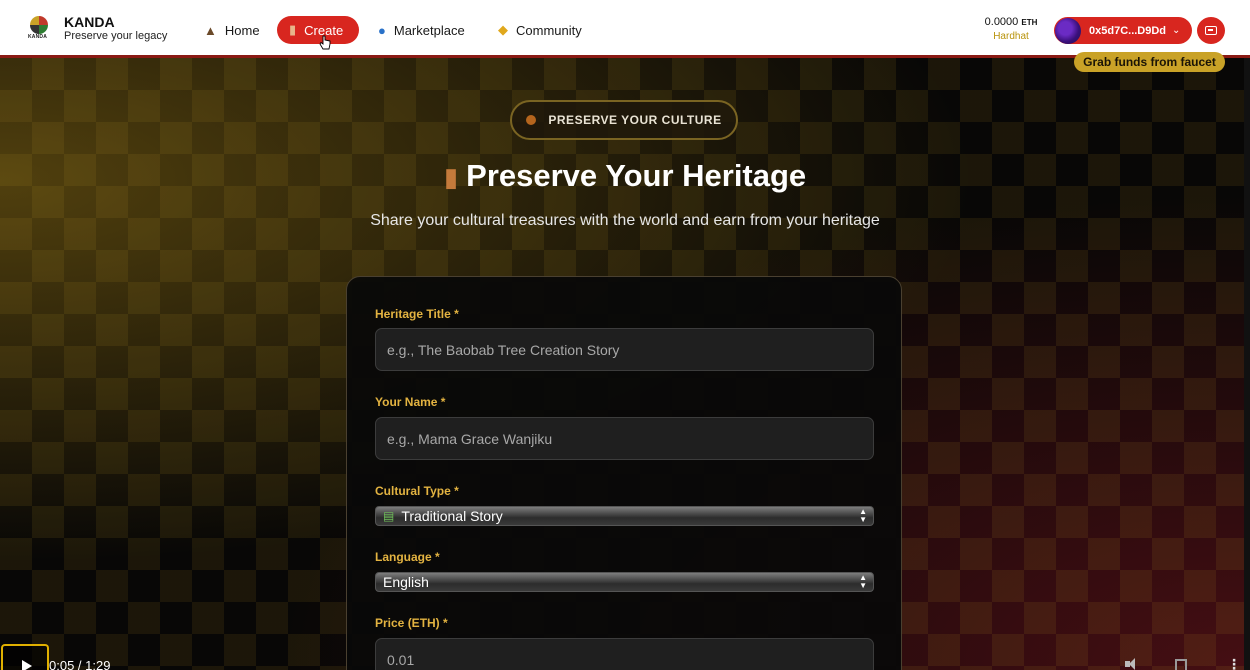  Describe the element at coordinates (410, 402) in the screenshot. I see `your-name-label: Your Name *` at that location.